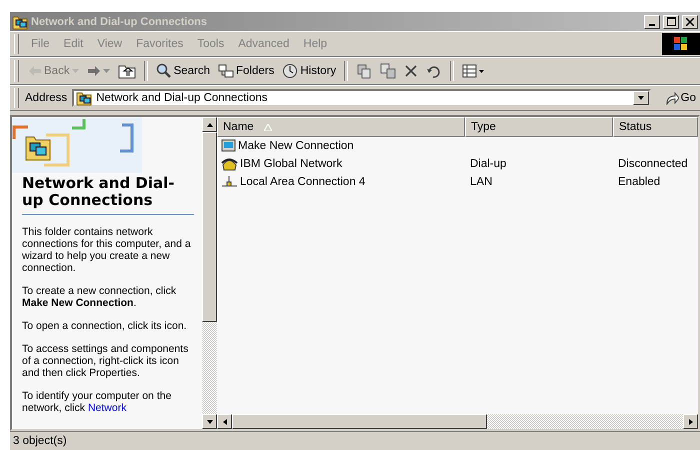 The height and width of the screenshot is (450, 700). What do you see at coordinates (457, 421) in the screenshot?
I see `horizontal-scrollbar` at bounding box center [457, 421].